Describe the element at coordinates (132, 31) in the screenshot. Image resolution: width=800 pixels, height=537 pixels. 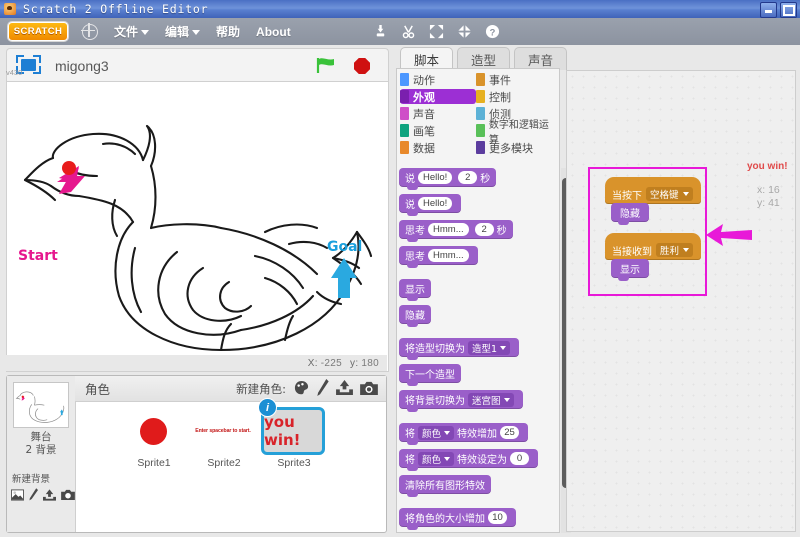
I see `menu-file: 文件` at that location.